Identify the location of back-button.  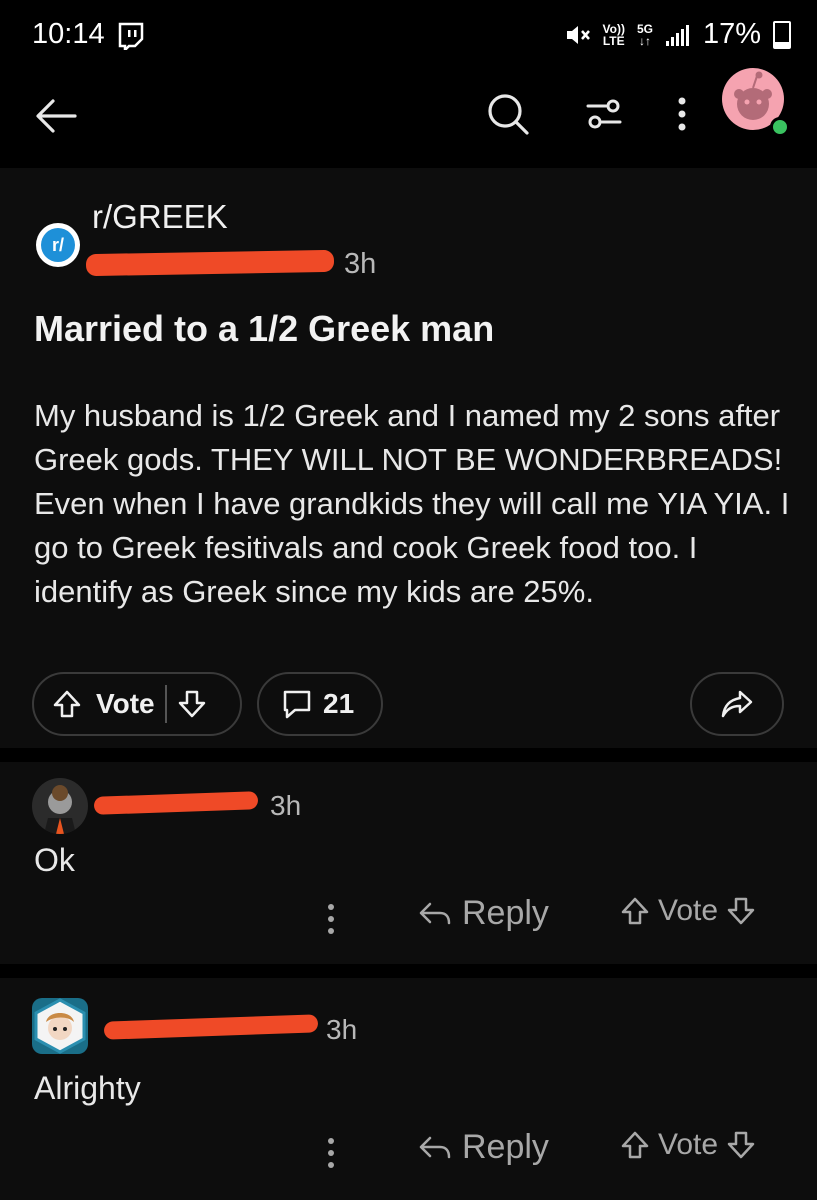
(56, 116).